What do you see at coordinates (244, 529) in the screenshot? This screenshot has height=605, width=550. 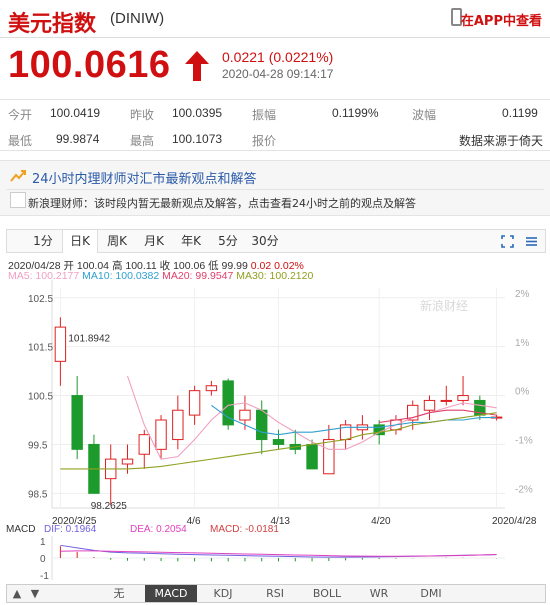 I see `macd-value: MACD: -0.0181` at bounding box center [244, 529].